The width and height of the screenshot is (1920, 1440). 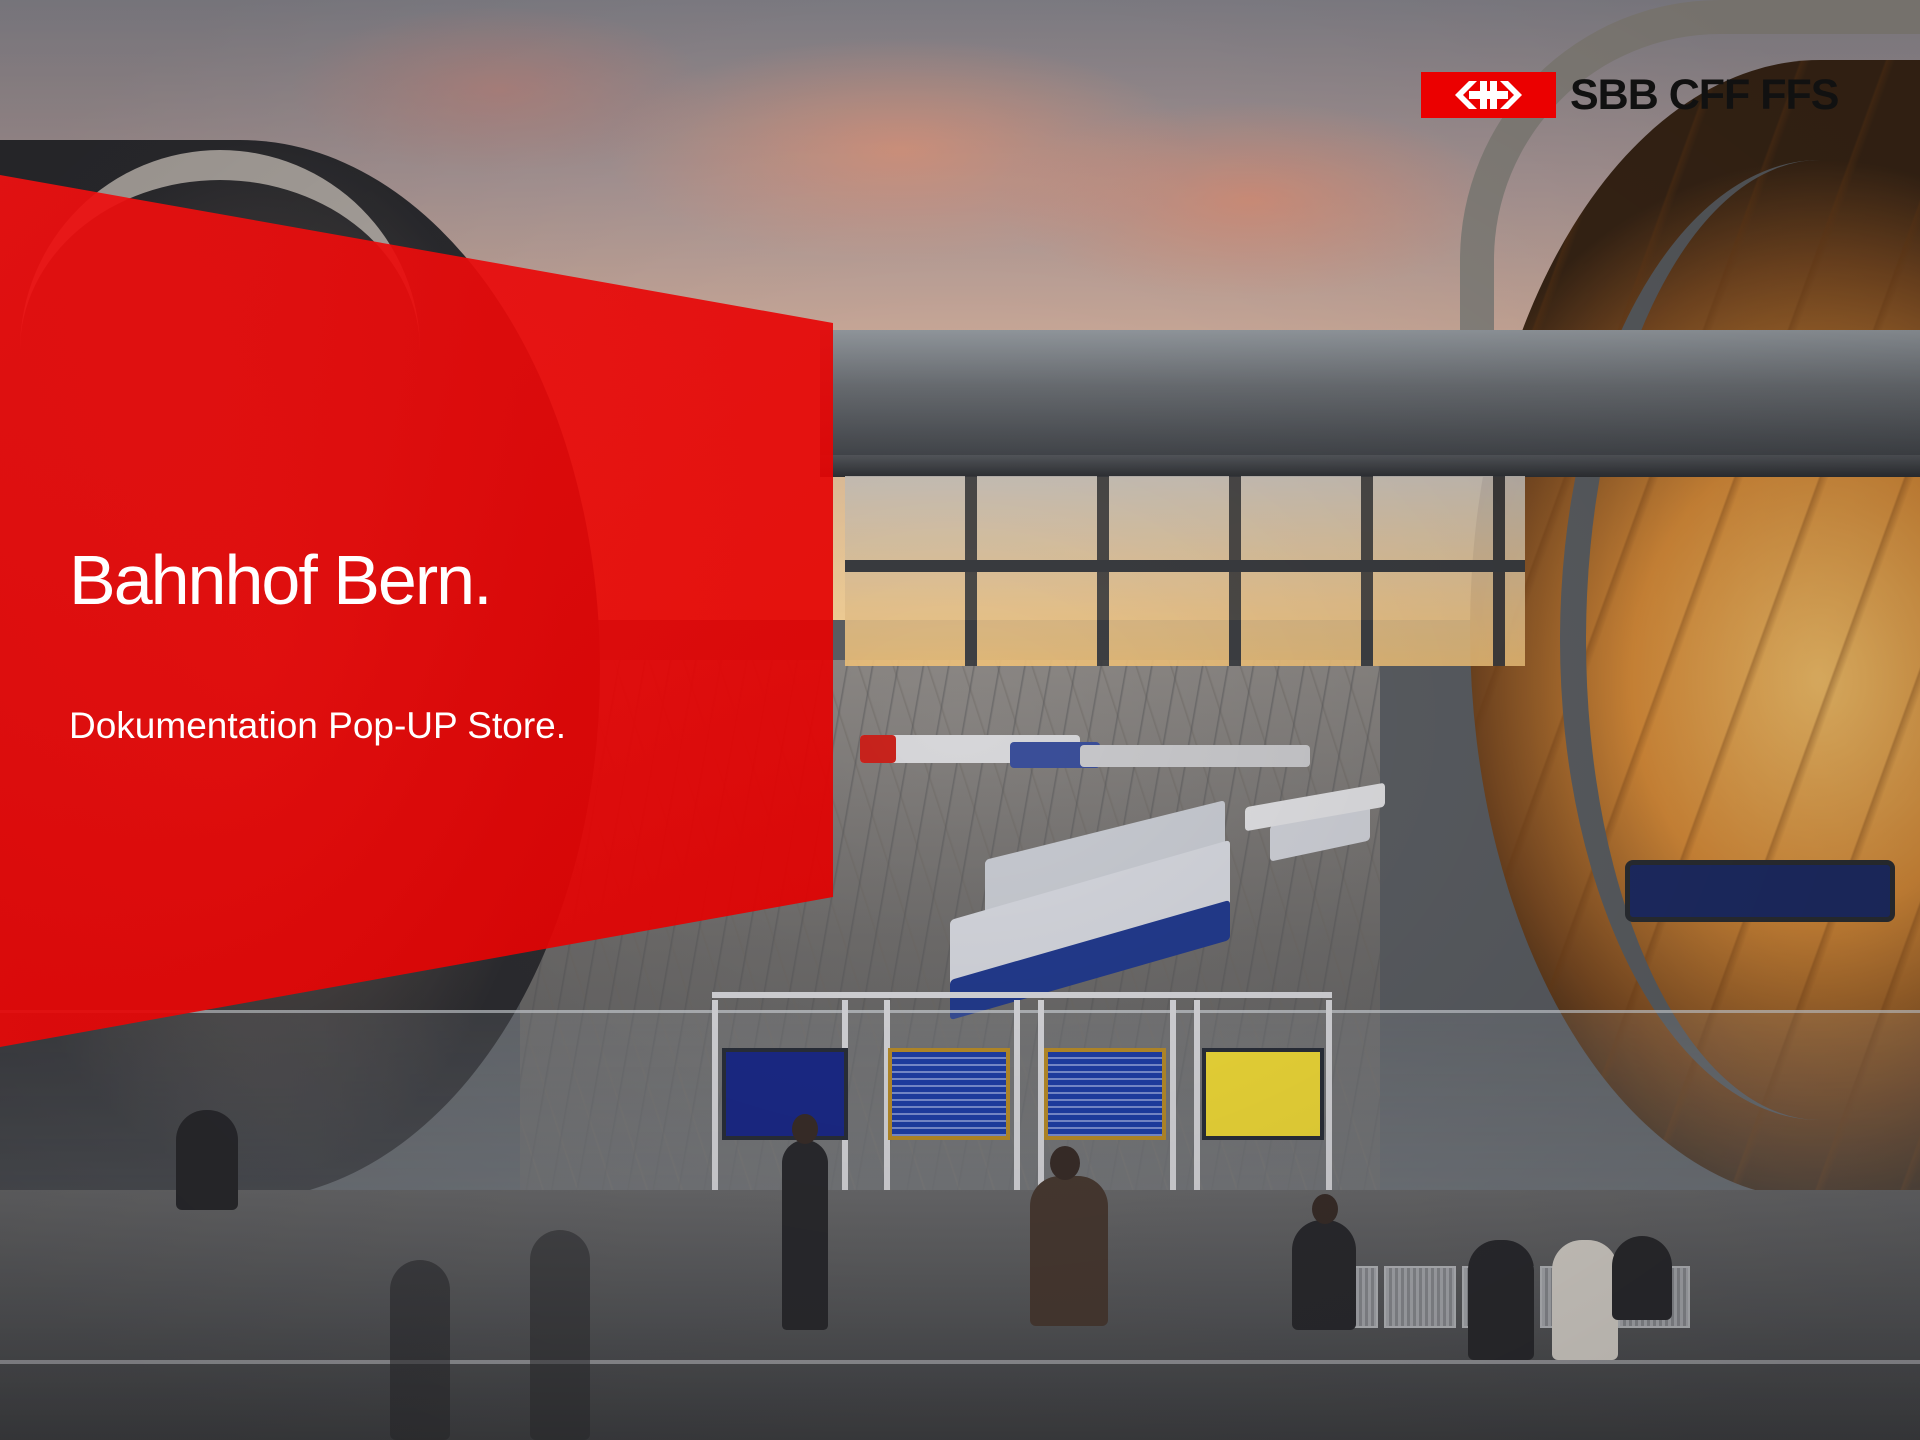 What do you see at coordinates (281, 580) in the screenshot?
I see `slide-title: Bahnhof Bern.` at bounding box center [281, 580].